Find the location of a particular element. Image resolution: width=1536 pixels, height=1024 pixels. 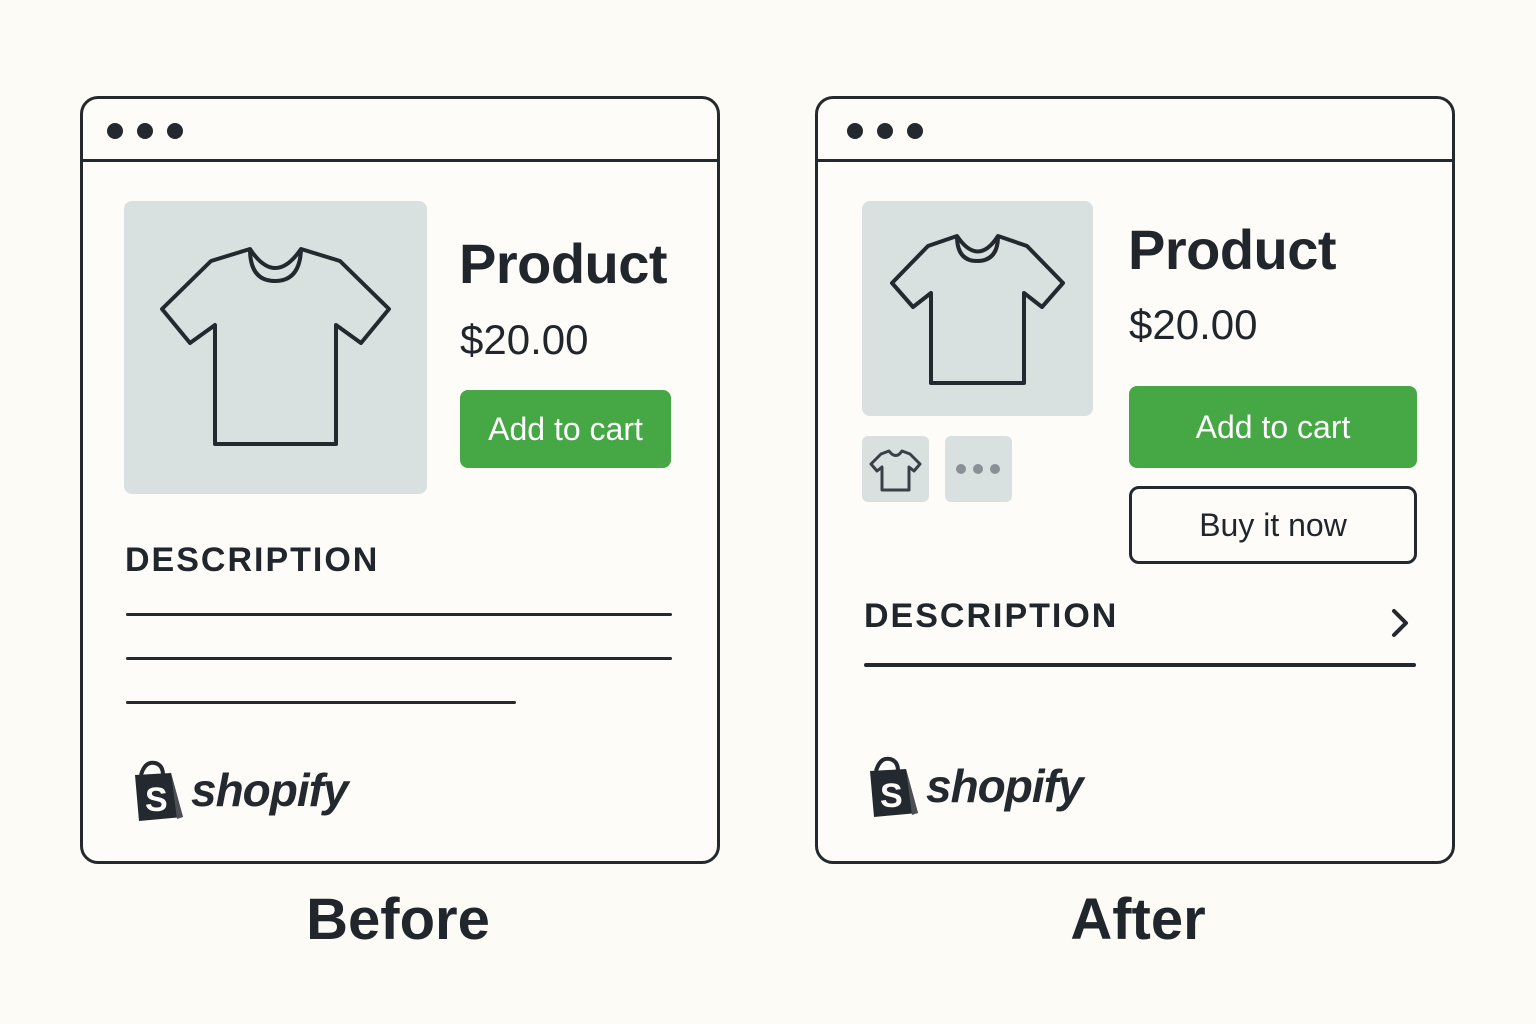

buy-it-now-button: Buy it now is located at coordinates (1273, 525).